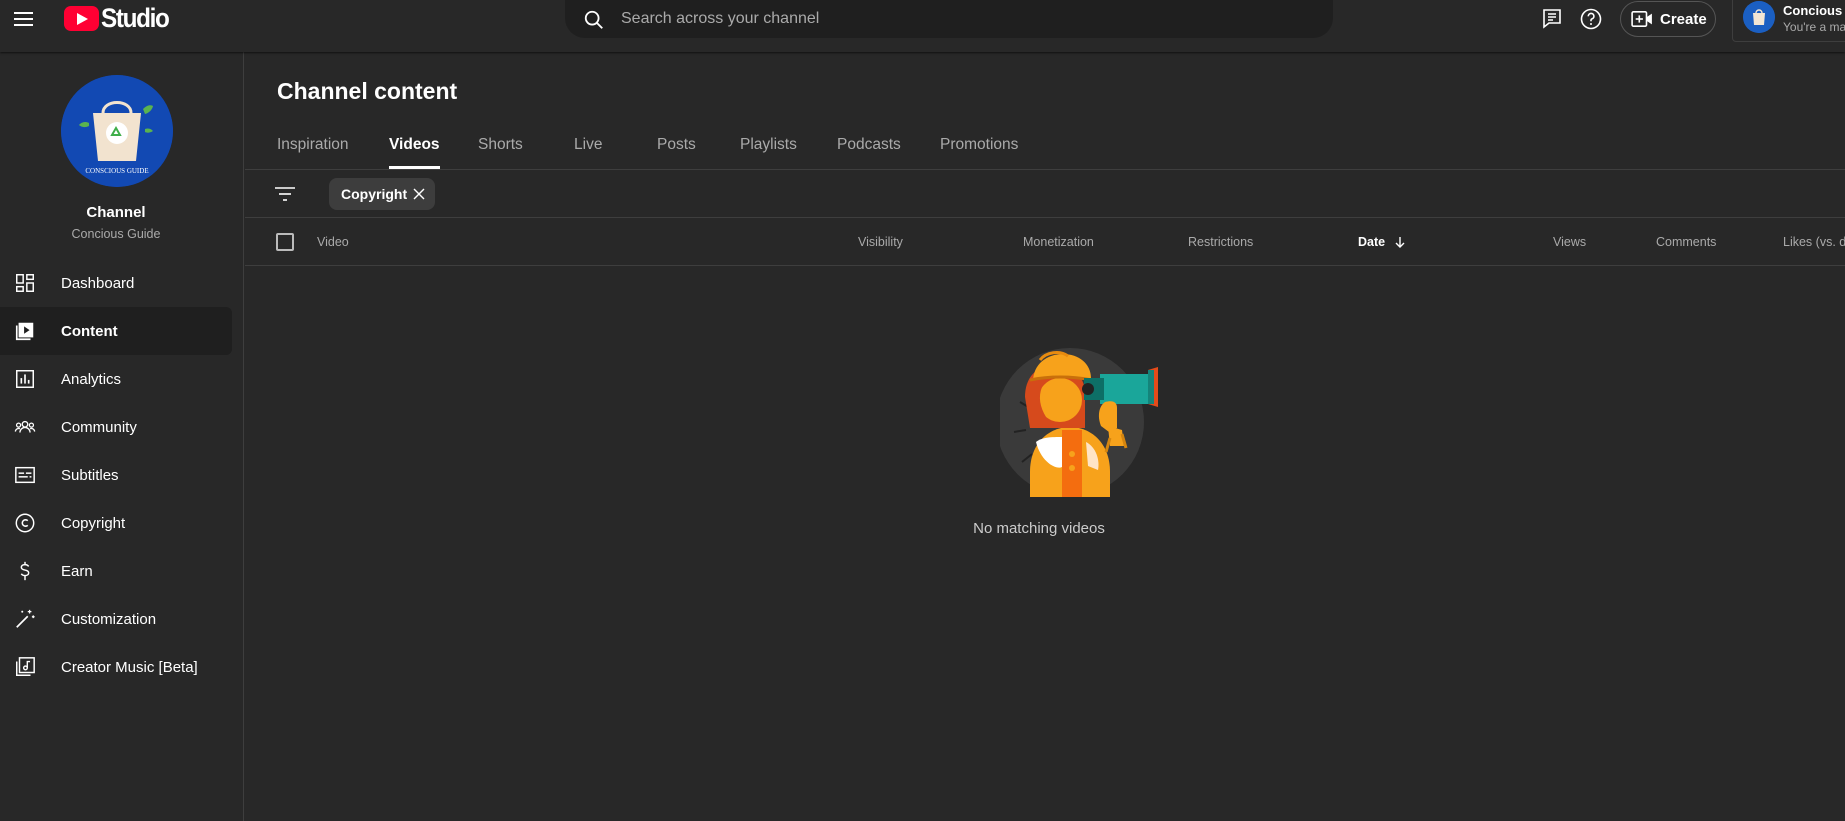 This screenshot has width=1845, height=821. I want to click on select-all-checkbox, so click(285, 242).